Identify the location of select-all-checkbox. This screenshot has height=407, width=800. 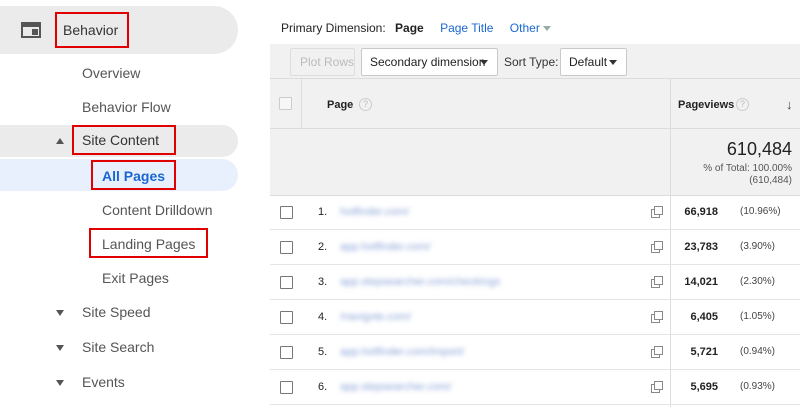
(285, 103).